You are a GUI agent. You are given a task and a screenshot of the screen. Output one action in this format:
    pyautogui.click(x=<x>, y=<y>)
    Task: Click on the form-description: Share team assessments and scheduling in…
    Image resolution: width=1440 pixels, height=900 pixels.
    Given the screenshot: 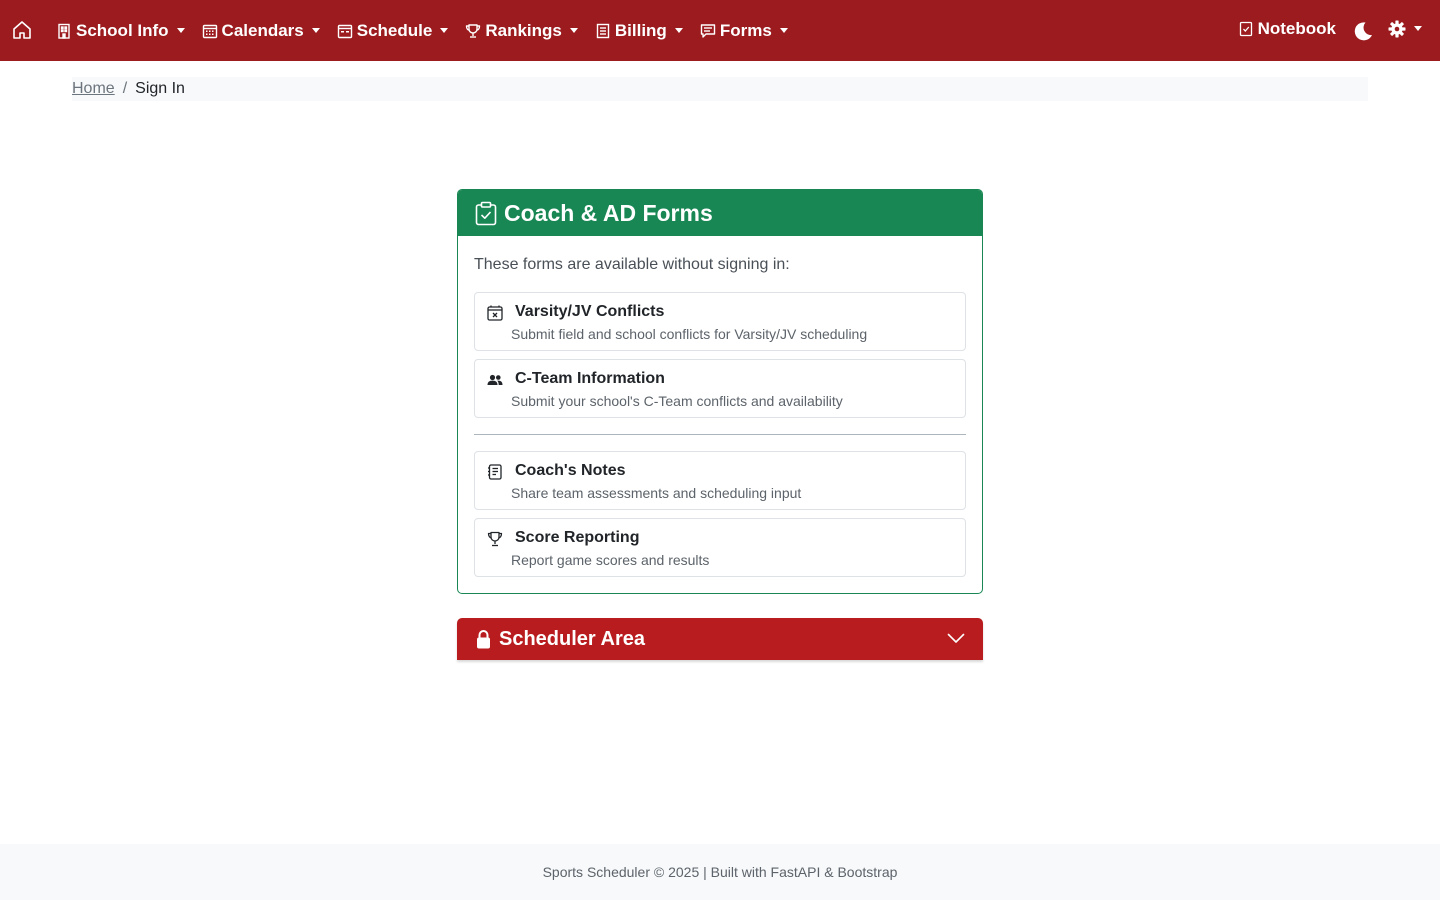 What is the action you would take?
    pyautogui.click(x=656, y=493)
    